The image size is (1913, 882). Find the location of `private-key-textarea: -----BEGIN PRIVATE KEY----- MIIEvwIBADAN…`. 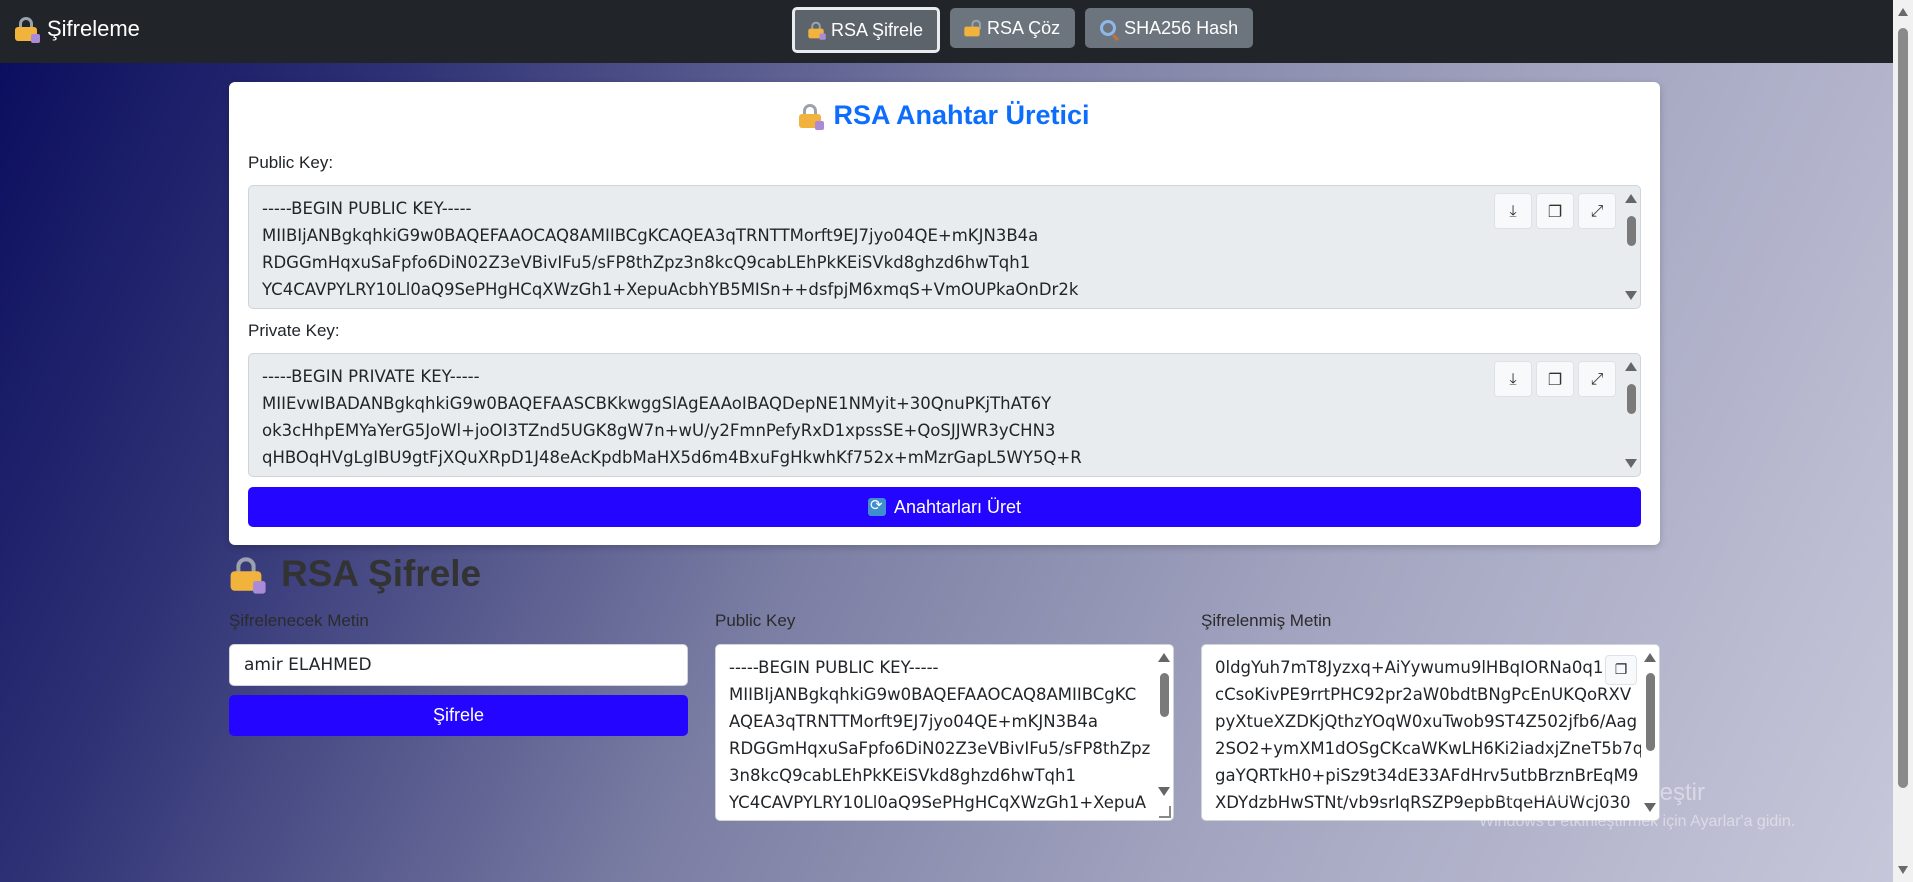

private-key-textarea: -----BEGIN PRIVATE KEY----- MIIEvwIBADAN… is located at coordinates (944, 415).